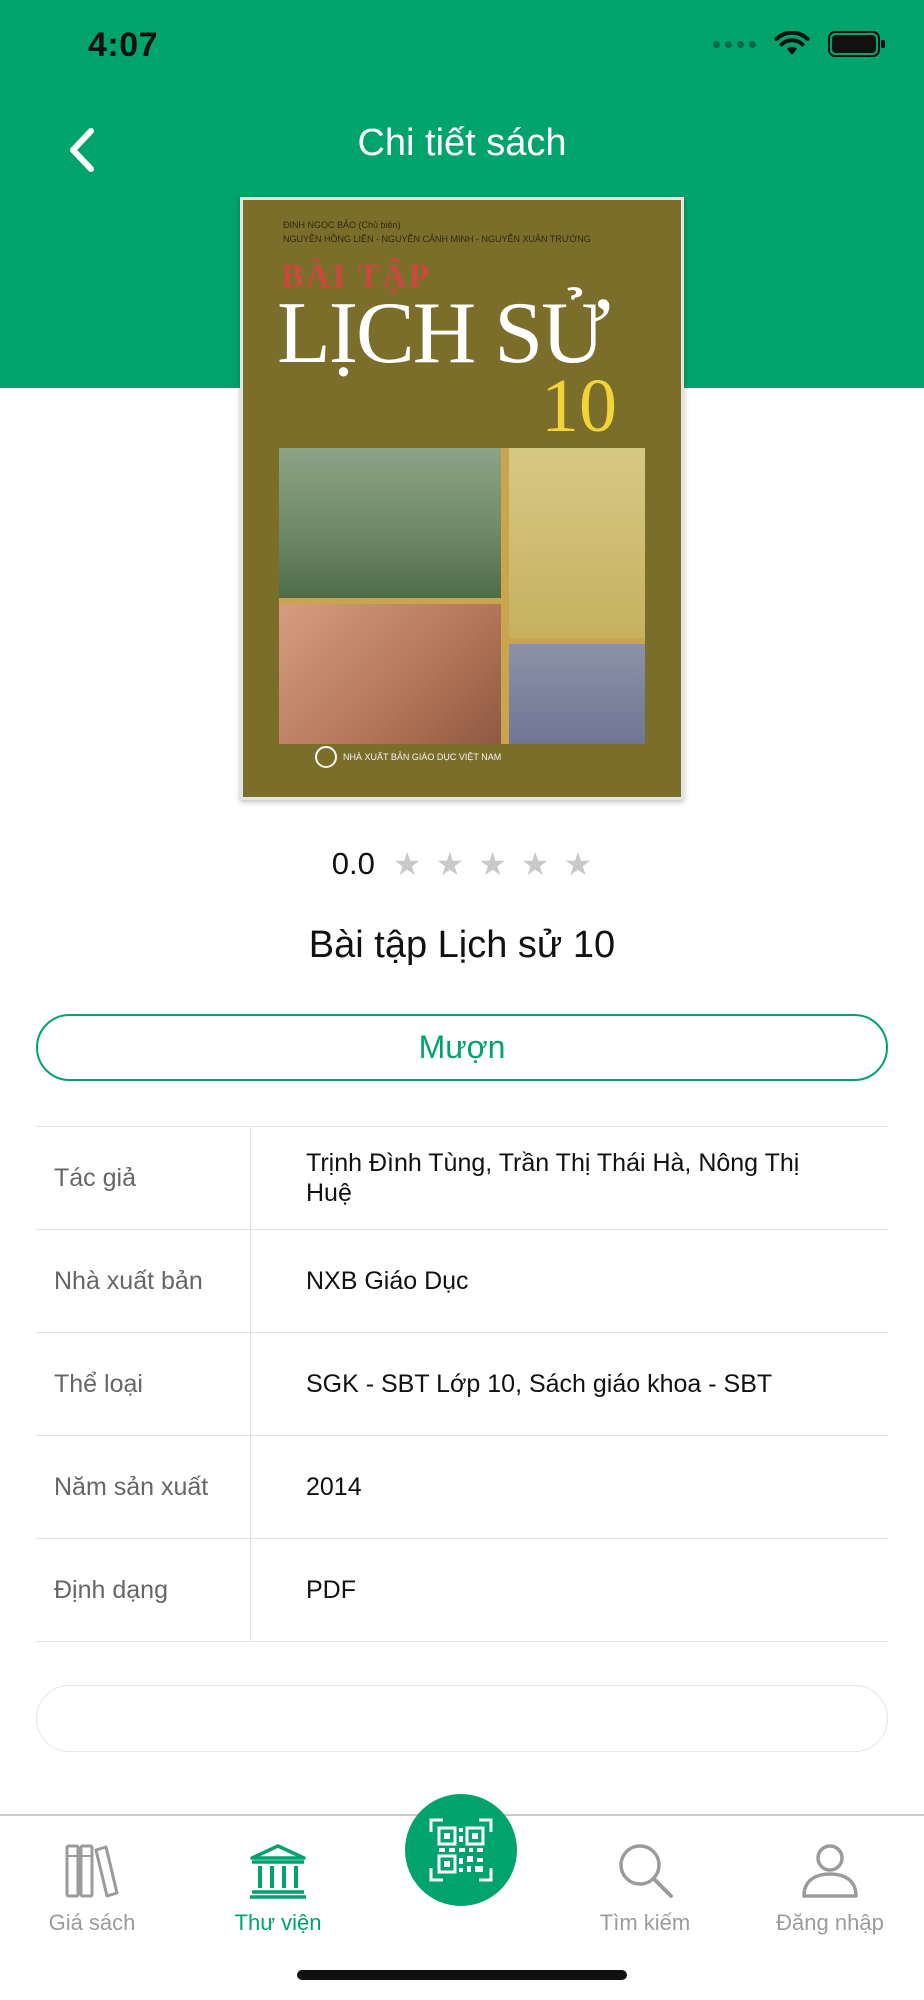 This screenshot has width=924, height=2000. What do you see at coordinates (856, 44) in the screenshot?
I see `battery-icon` at bounding box center [856, 44].